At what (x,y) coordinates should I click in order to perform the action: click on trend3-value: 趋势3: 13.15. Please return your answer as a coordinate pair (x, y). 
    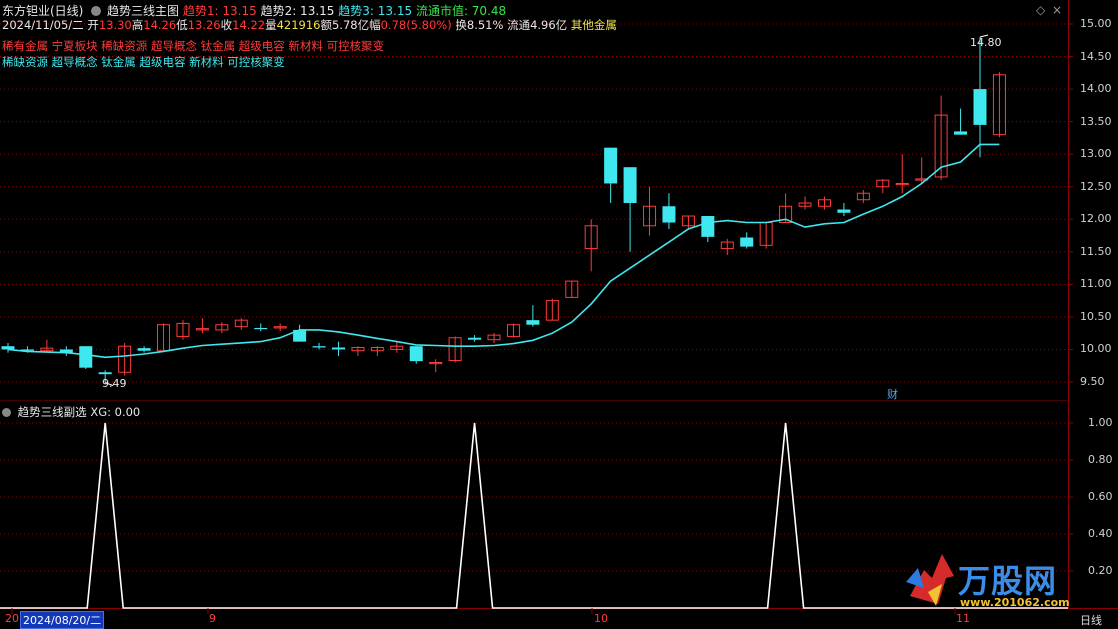
    Looking at the image, I should click on (375, 11).